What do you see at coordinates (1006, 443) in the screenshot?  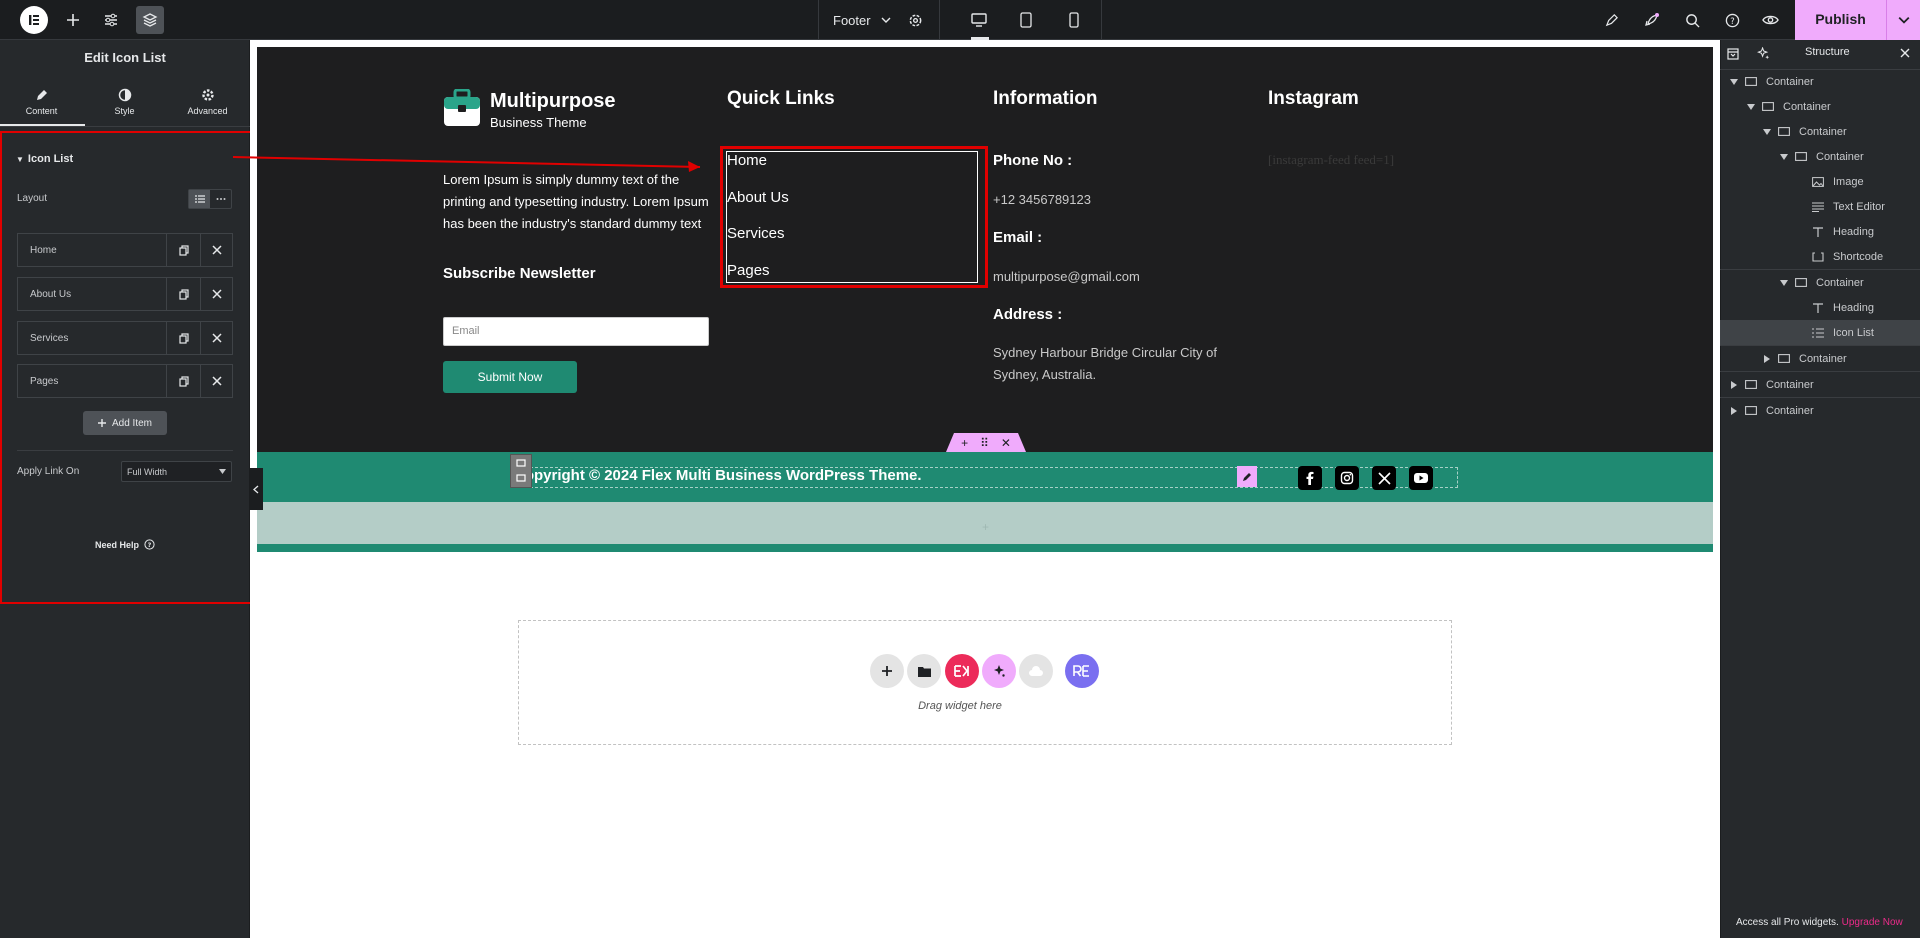 I see `delete-section-close-icon: ✕` at bounding box center [1006, 443].